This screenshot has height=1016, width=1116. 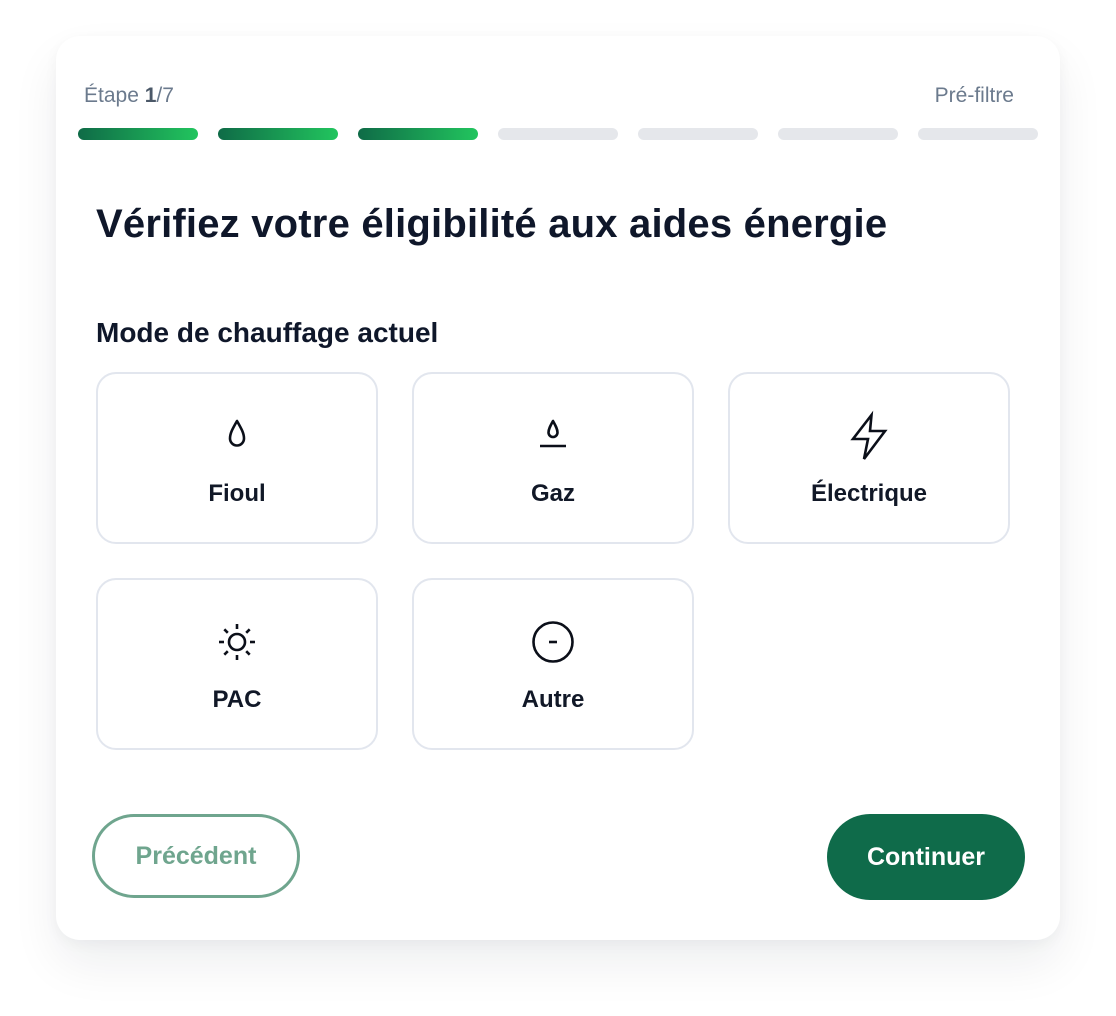 I want to click on step-indicator: Étape 1/7, so click(x=129, y=96).